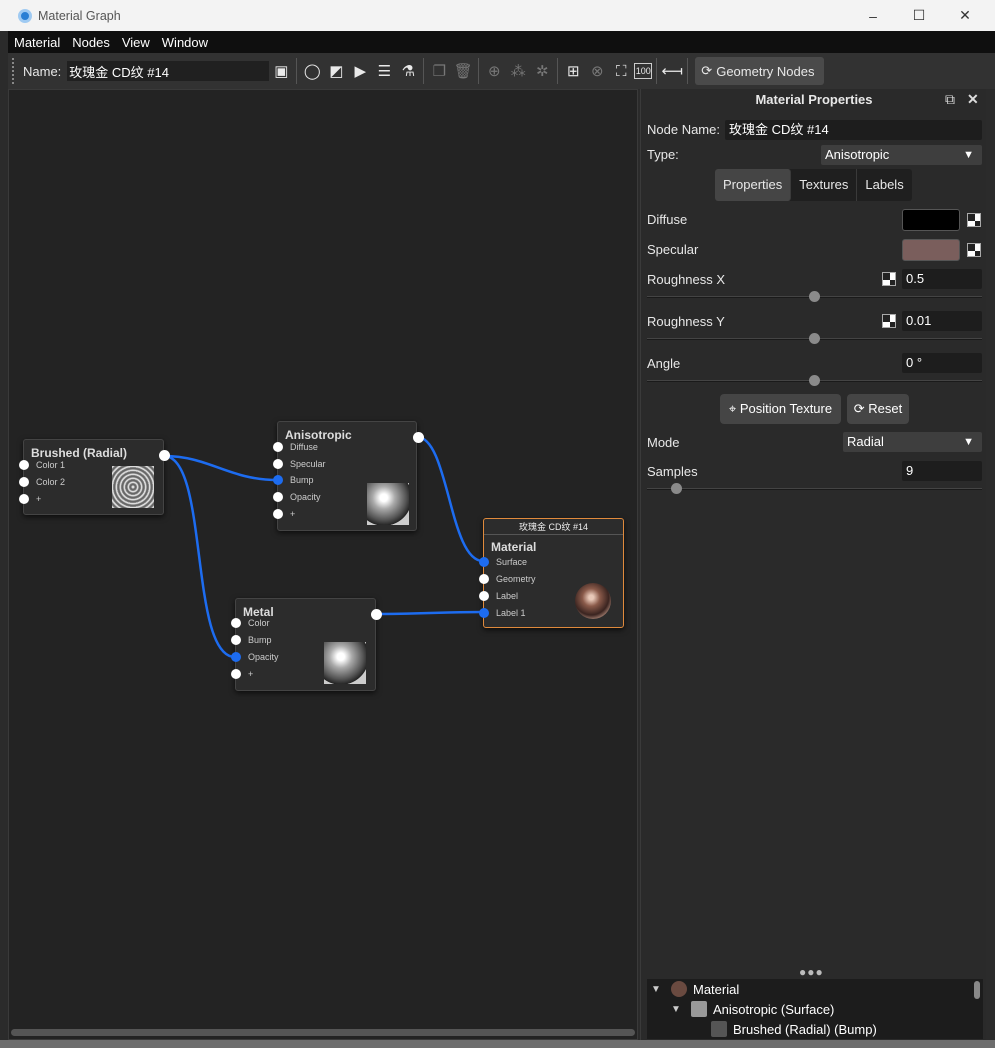 The height and width of the screenshot is (1048, 995). Describe the element at coordinates (873, 15) in the screenshot. I see `minimize-button: –` at that location.